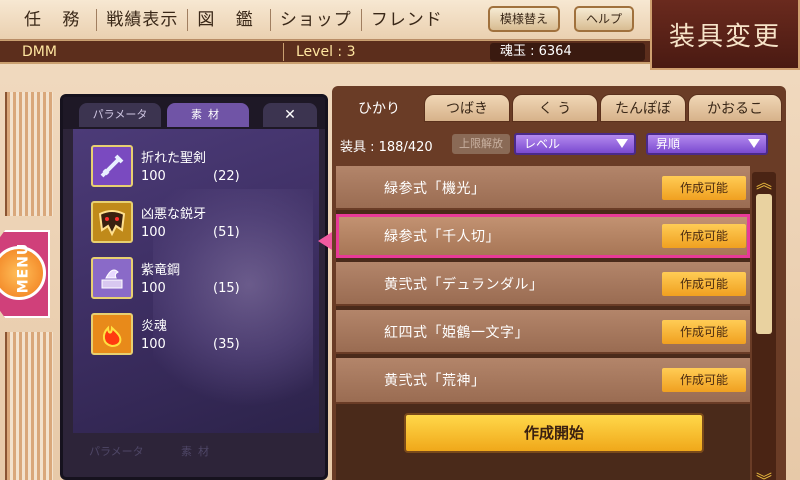 This screenshot has height=480, width=800. I want to click on list-item: 折れた聖剣 100 (22), so click(206, 170).